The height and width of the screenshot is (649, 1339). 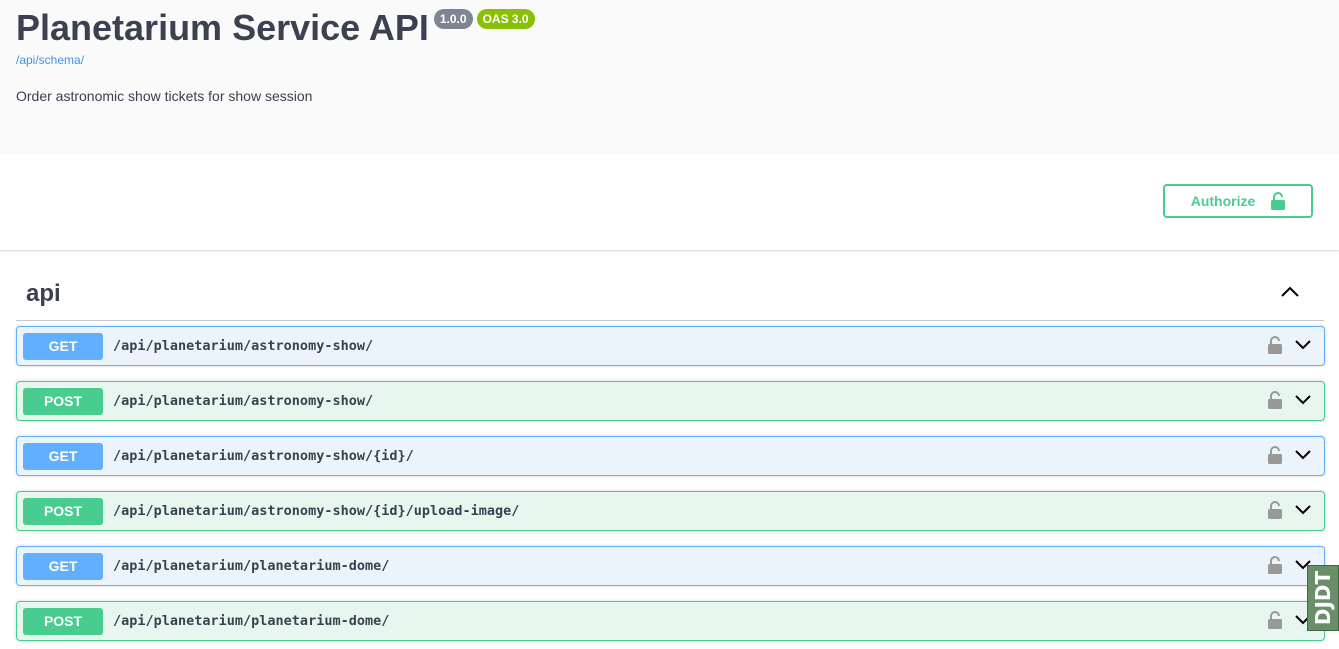 I want to click on operation-row: POST/api/planetarium/planetarium-dome/, so click(x=670, y=621).